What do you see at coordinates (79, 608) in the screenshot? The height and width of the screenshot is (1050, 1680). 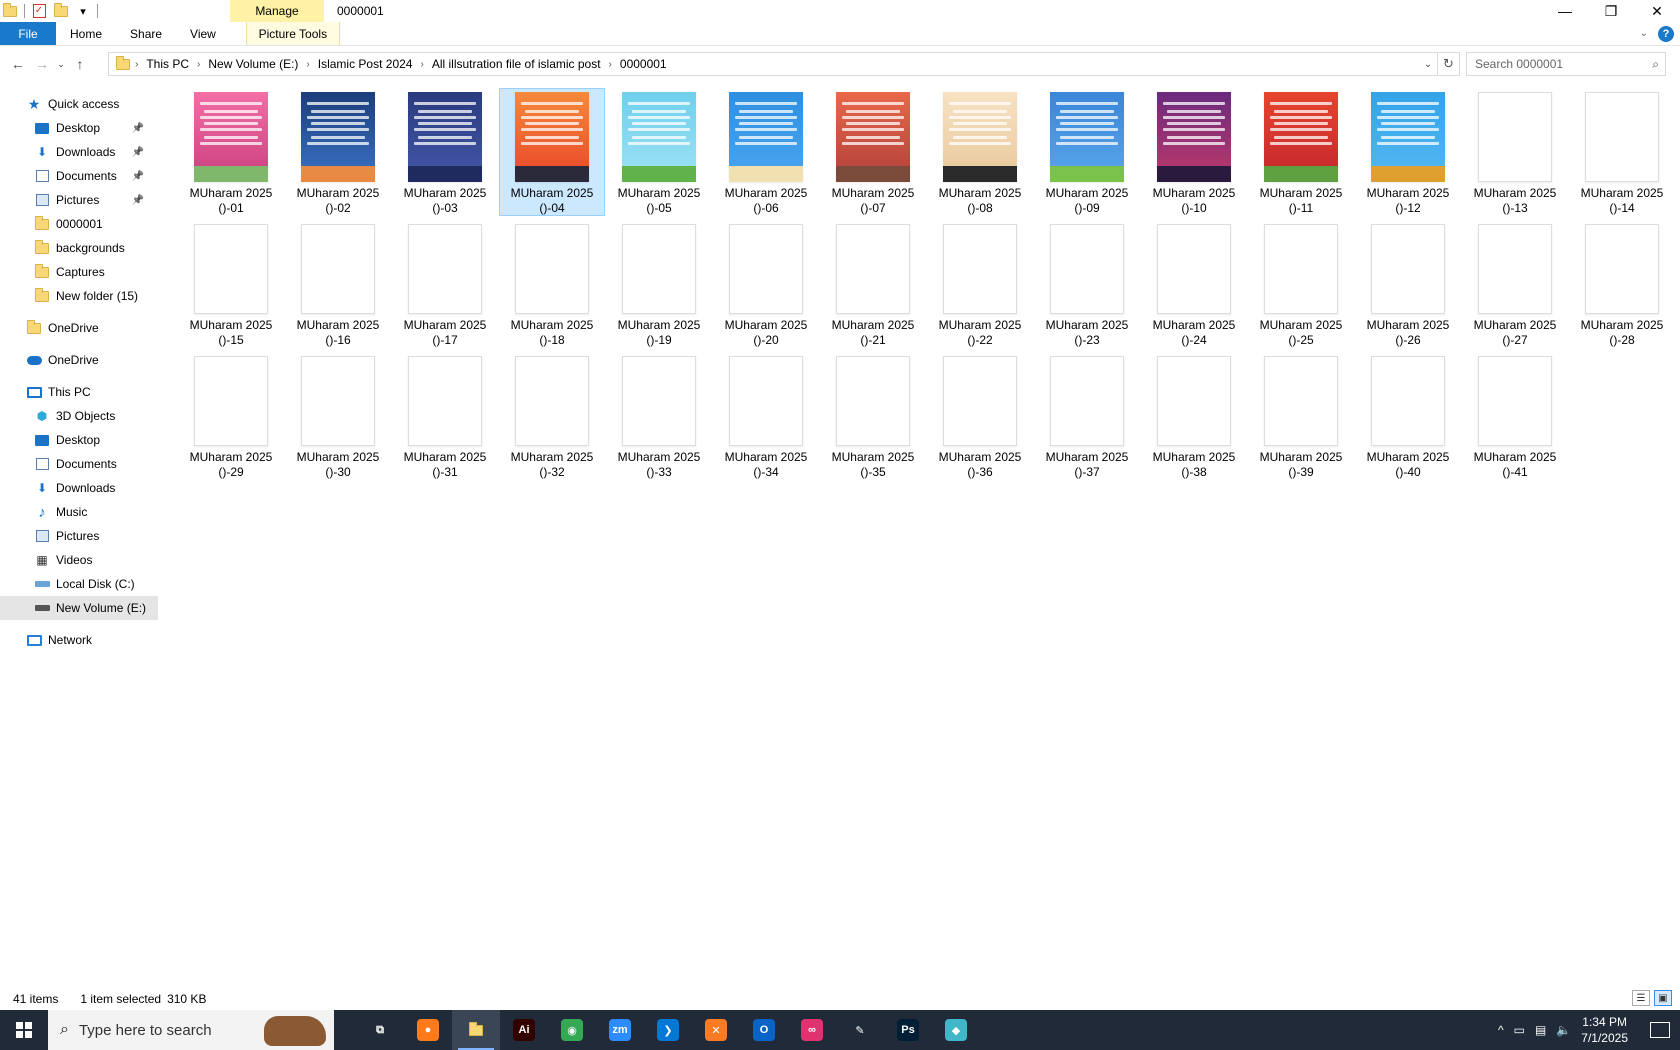 I see `nav-pc-item: New Volume (E:)` at bounding box center [79, 608].